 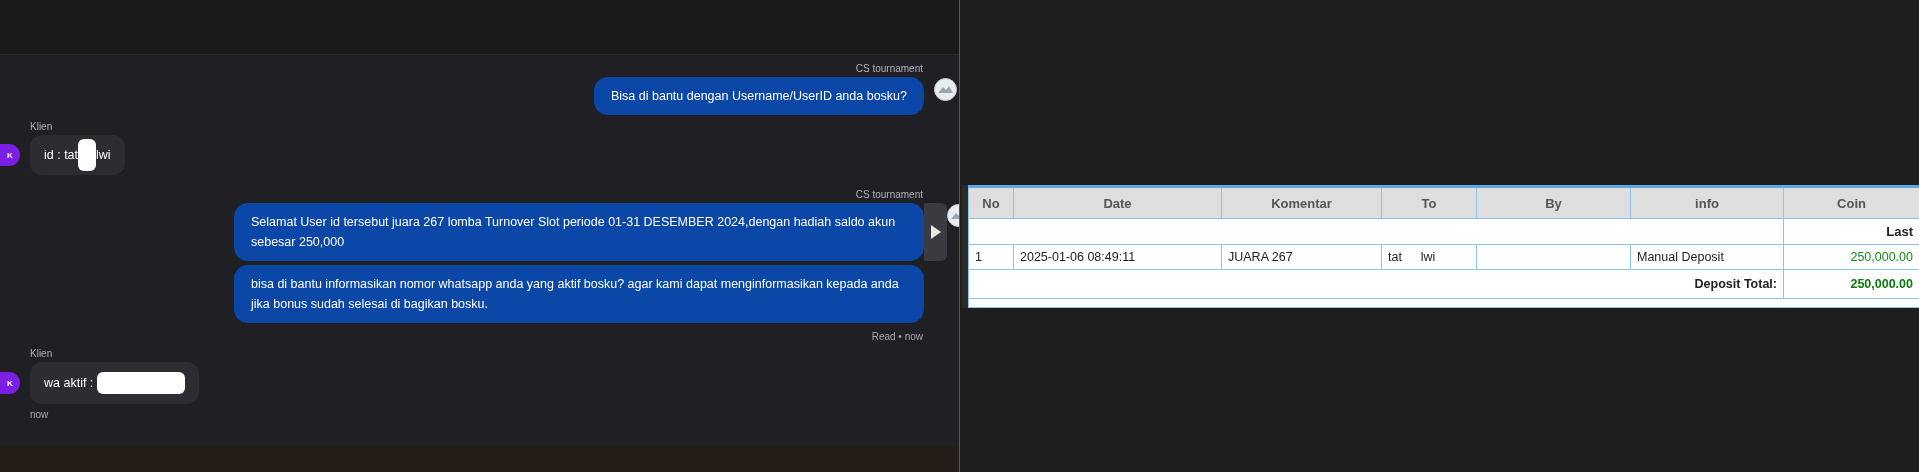 I want to click on column-header: info, so click(x=1707, y=202).